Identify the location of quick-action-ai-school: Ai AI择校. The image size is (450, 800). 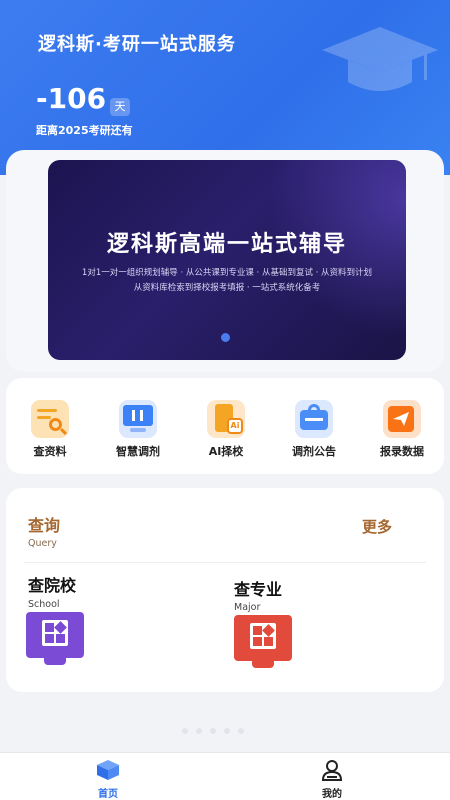
(226, 429).